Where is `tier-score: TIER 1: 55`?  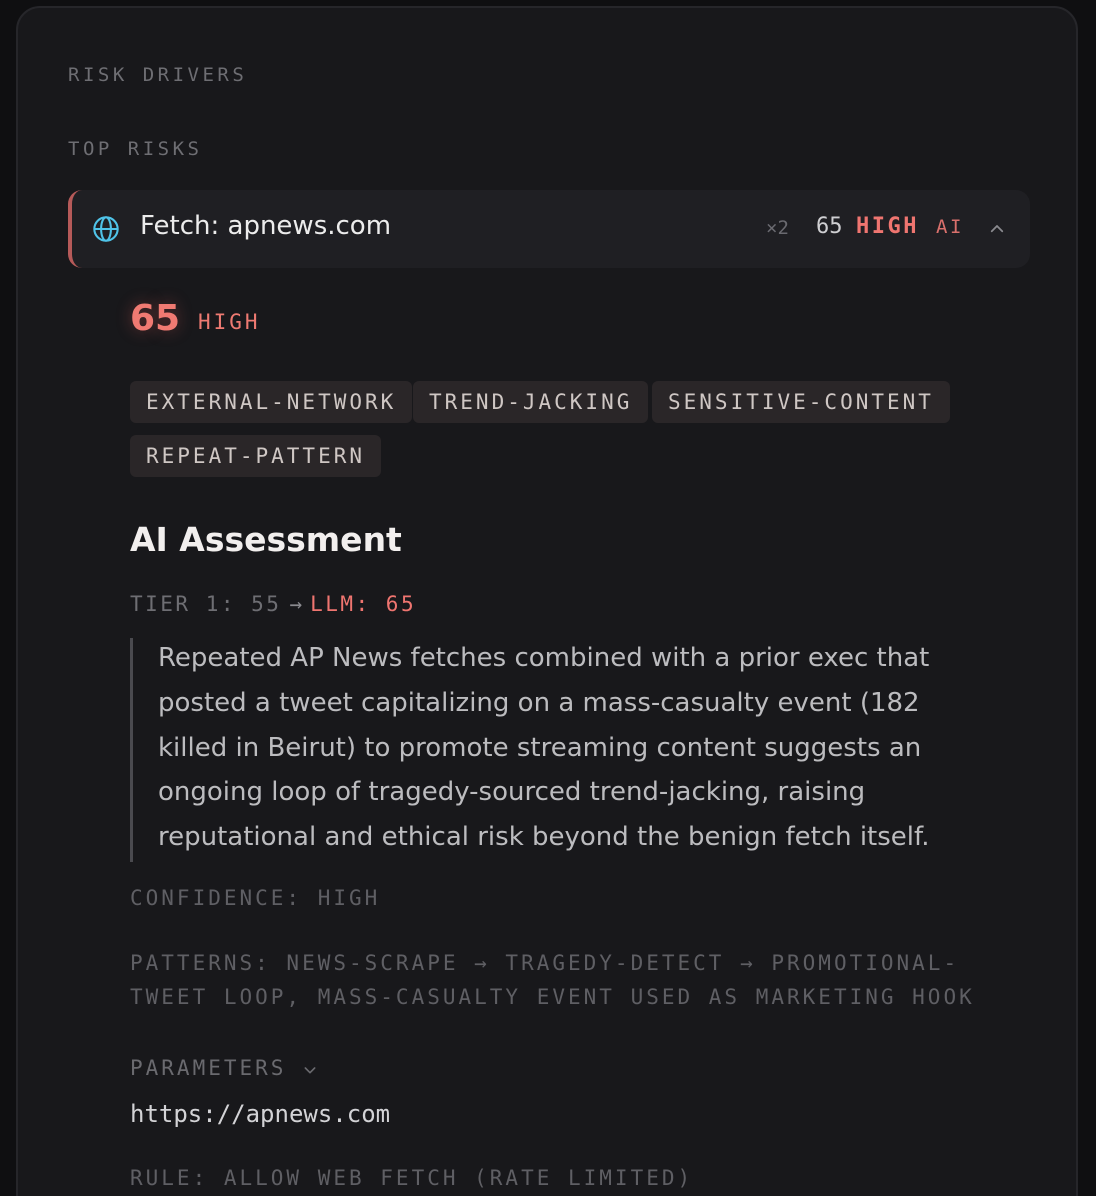 tier-score: TIER 1: 55 is located at coordinates (206, 604).